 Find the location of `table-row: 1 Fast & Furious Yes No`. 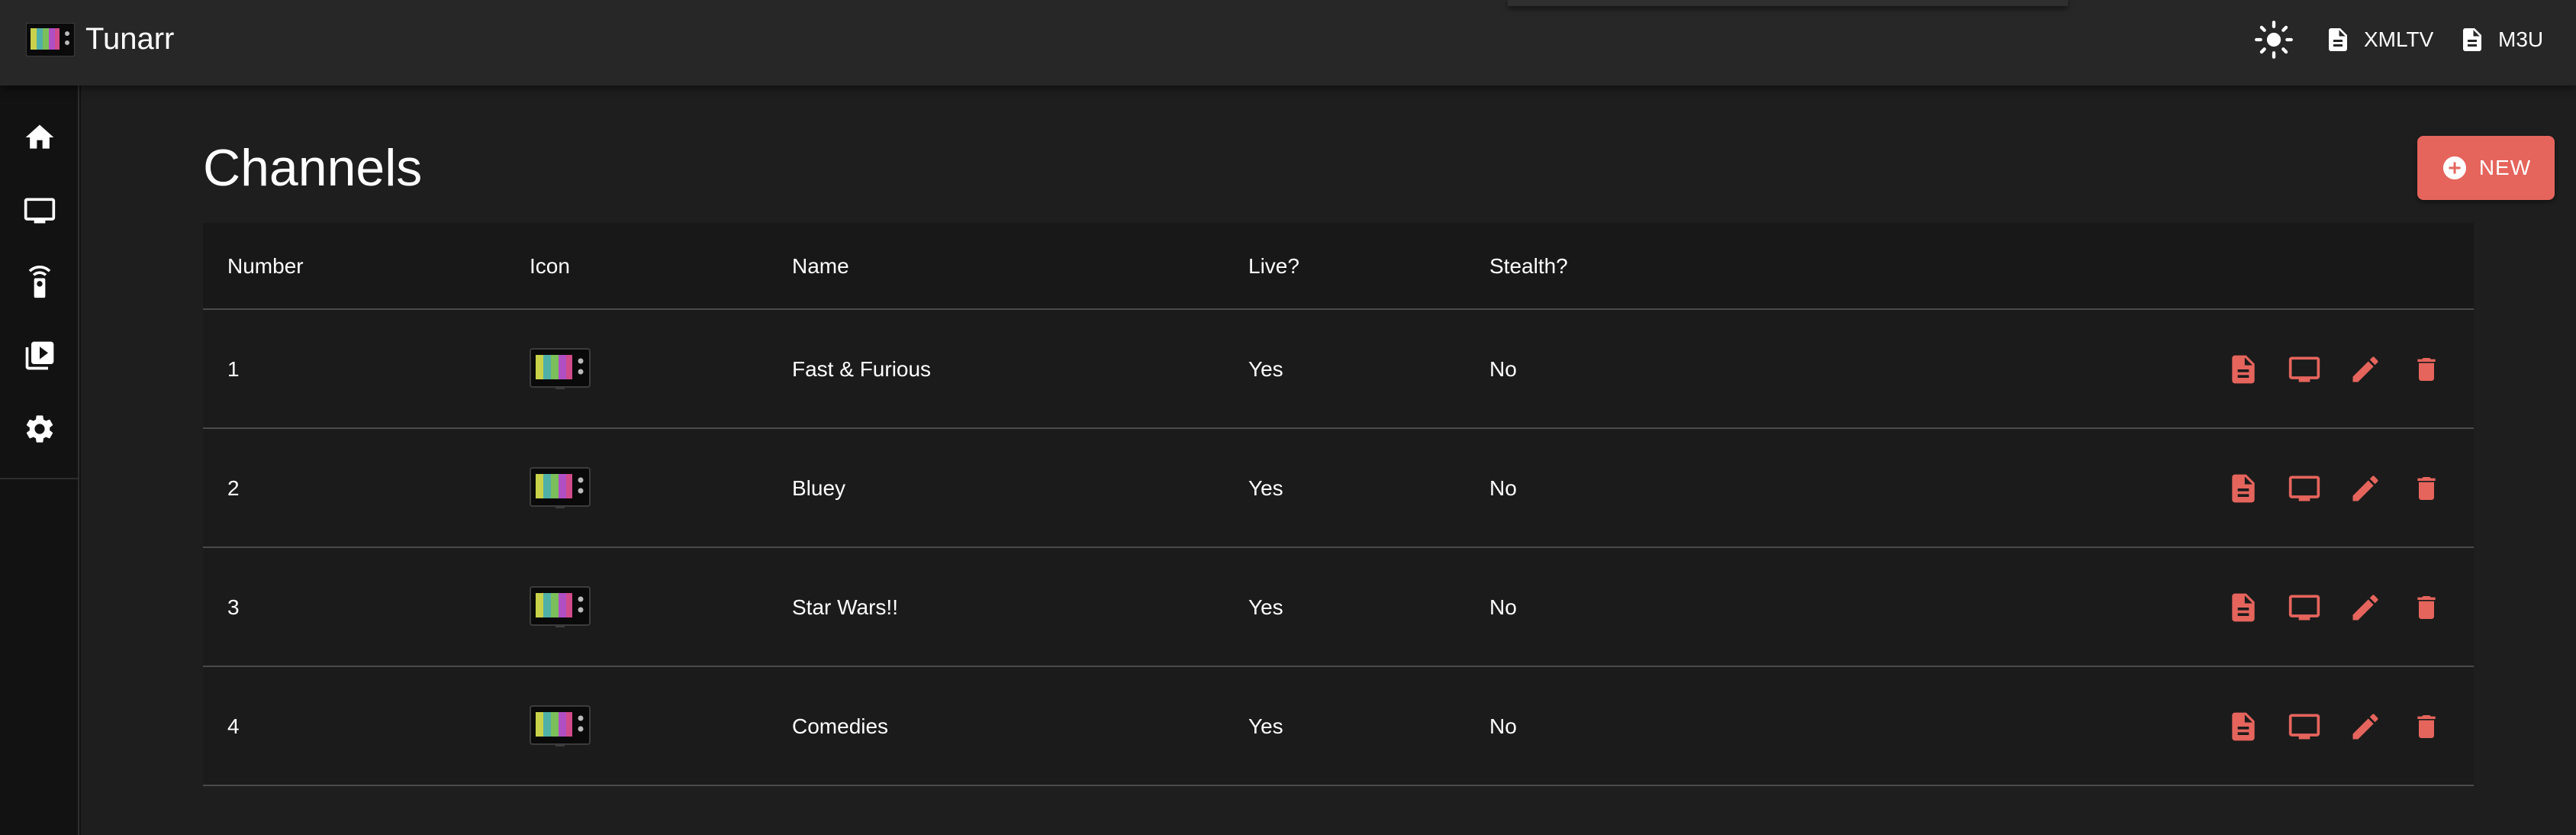

table-row: 1 Fast & Furious Yes No is located at coordinates (1338, 369).